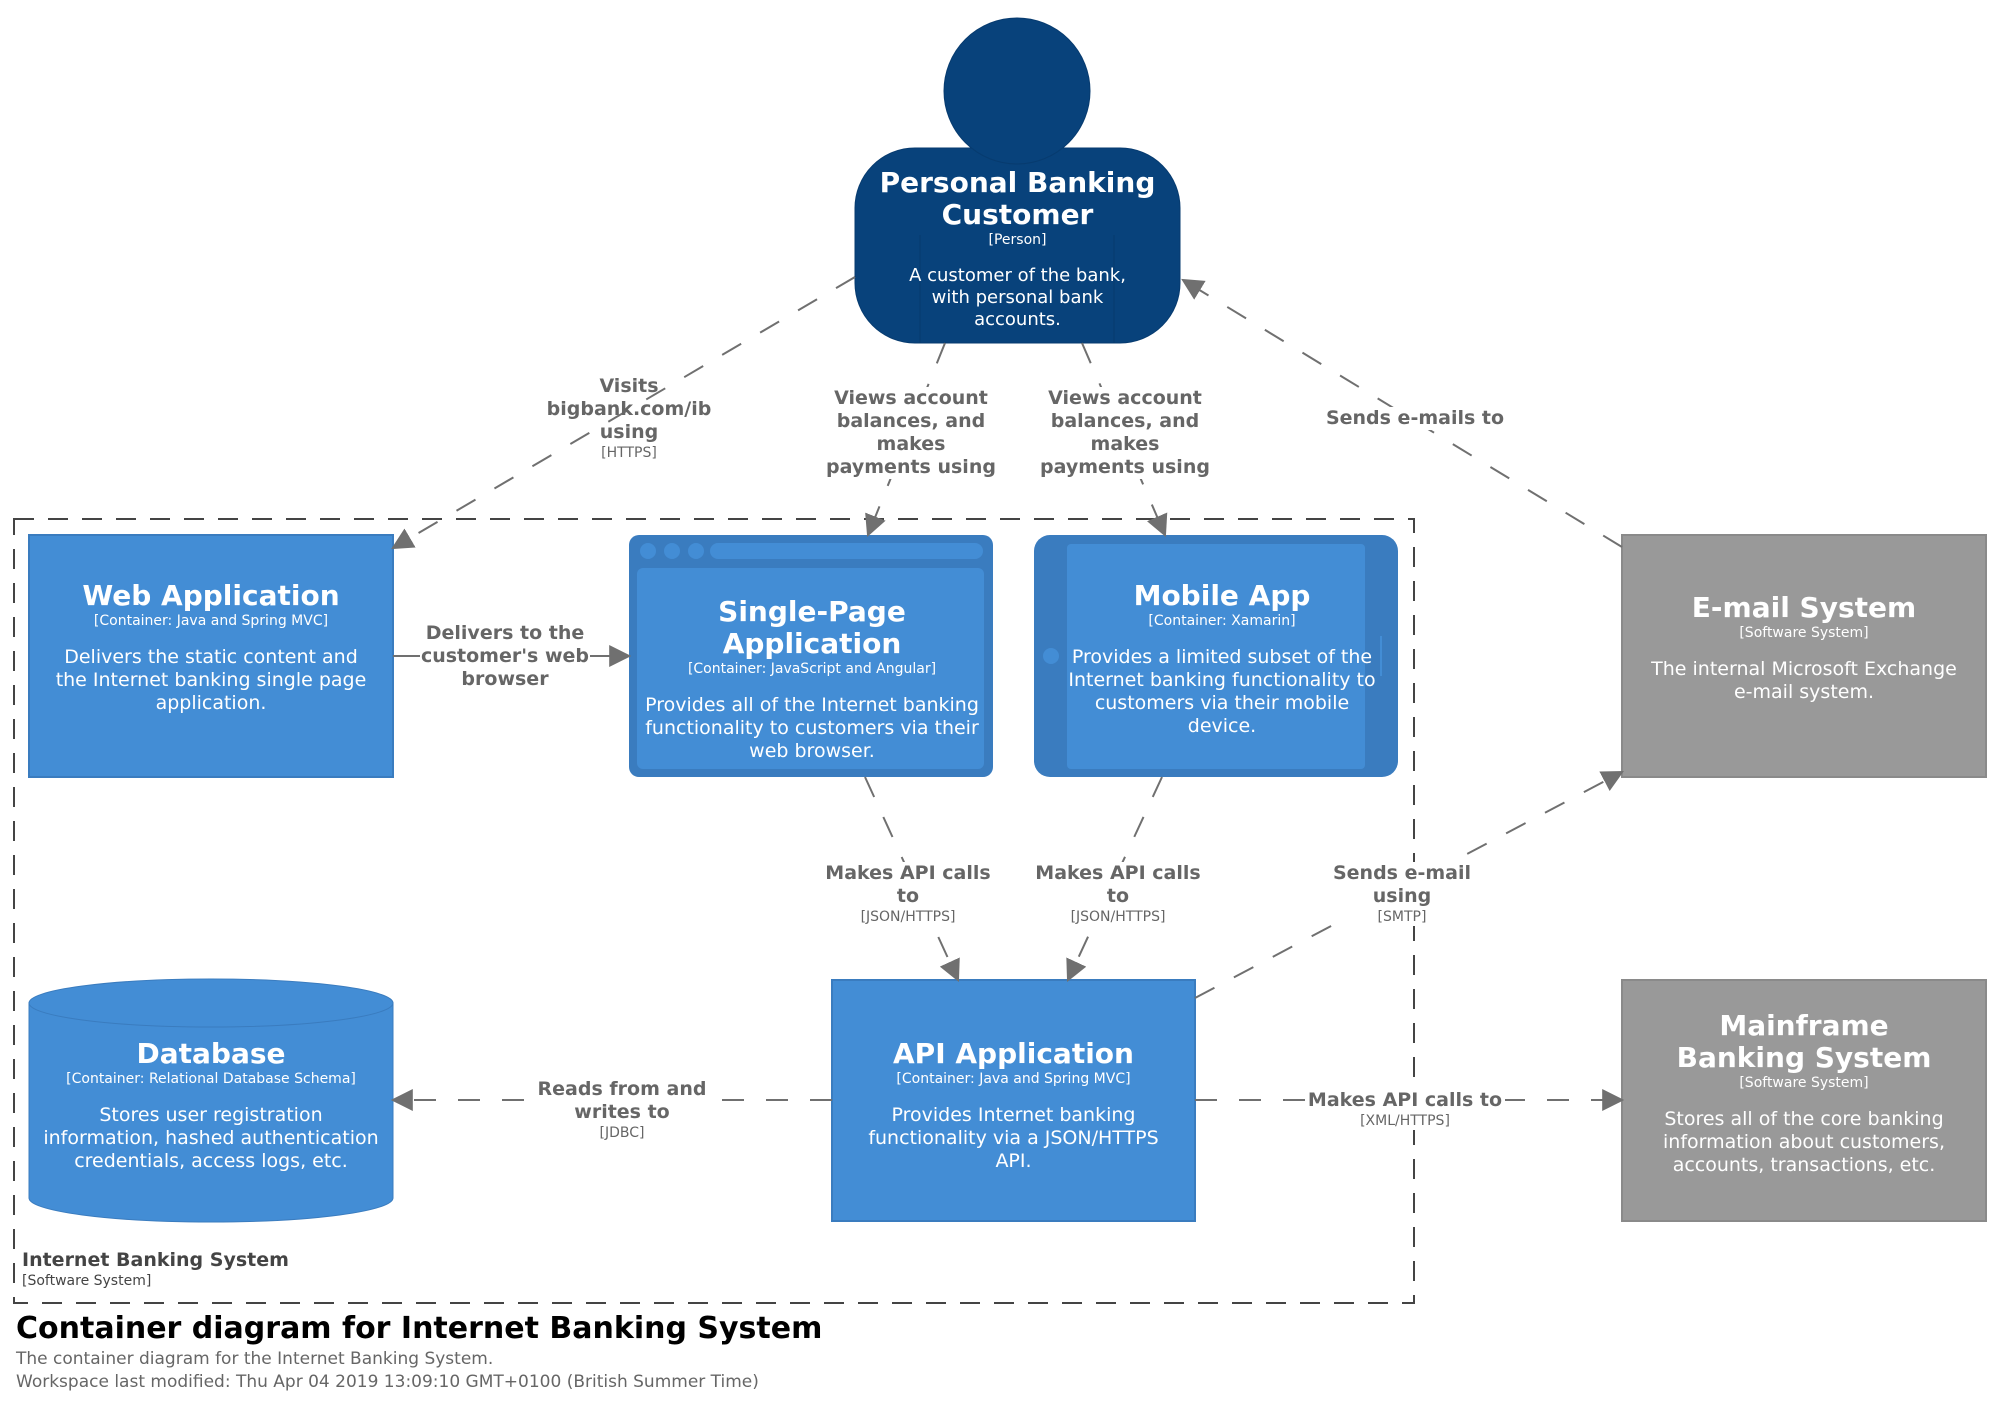 The height and width of the screenshot is (1410, 2000). I want to click on node-type: [Container: Xamarin], so click(1222, 621).